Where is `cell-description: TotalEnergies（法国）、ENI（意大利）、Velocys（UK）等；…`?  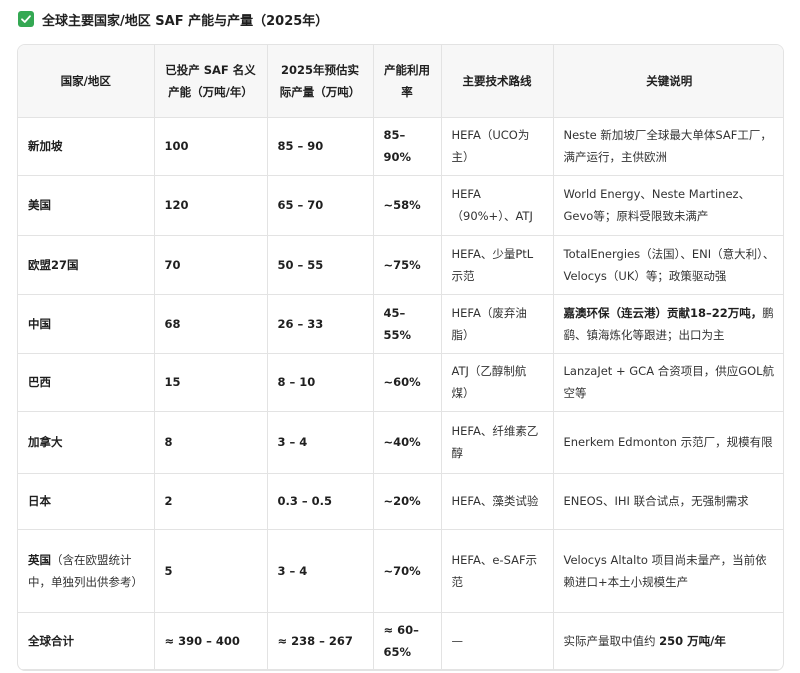
cell-description: TotalEnergies（法国）、ENI（意大利）、Velocys（UK）等；… is located at coordinates (668, 265).